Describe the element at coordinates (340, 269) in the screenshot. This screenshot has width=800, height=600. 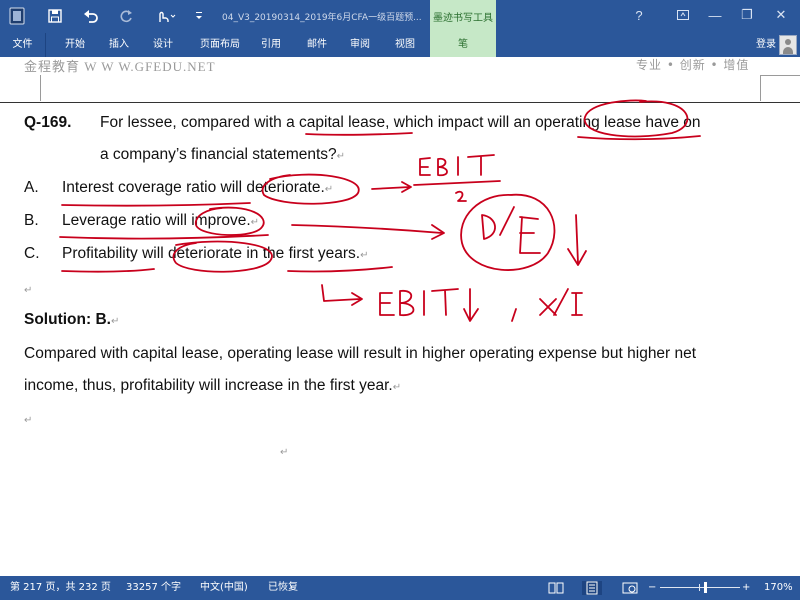
I see `ink-underline-c2` at that location.